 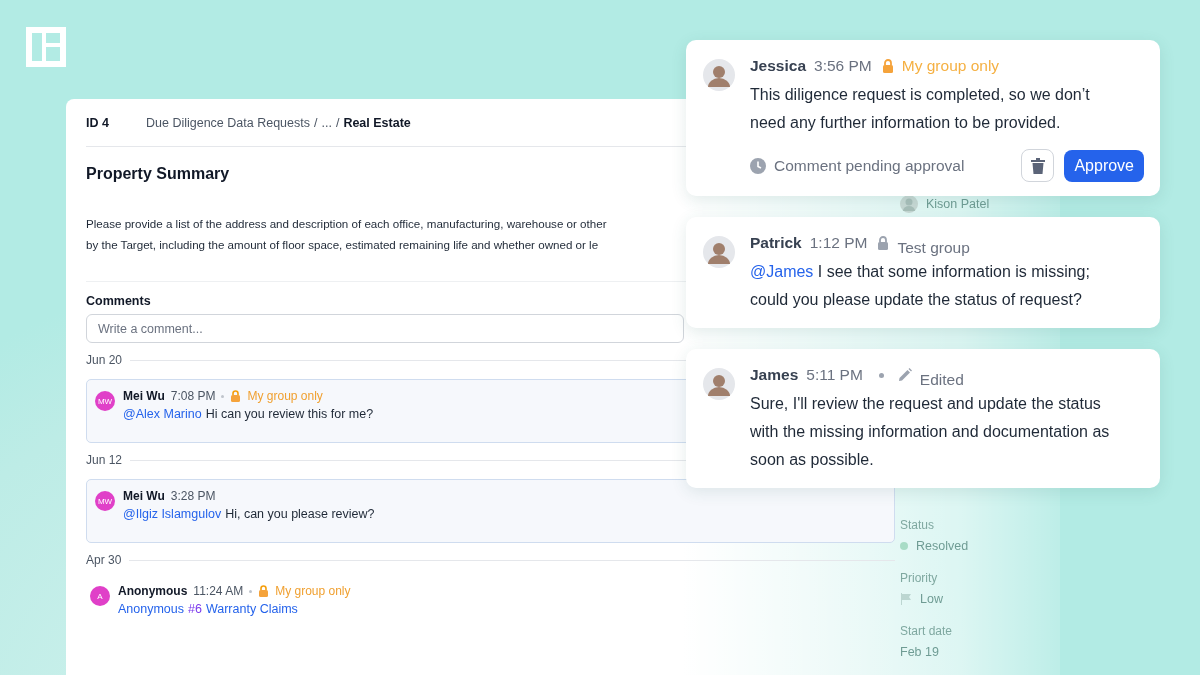 What do you see at coordinates (933, 248) in the screenshot?
I see `visibility-label: Test group` at bounding box center [933, 248].